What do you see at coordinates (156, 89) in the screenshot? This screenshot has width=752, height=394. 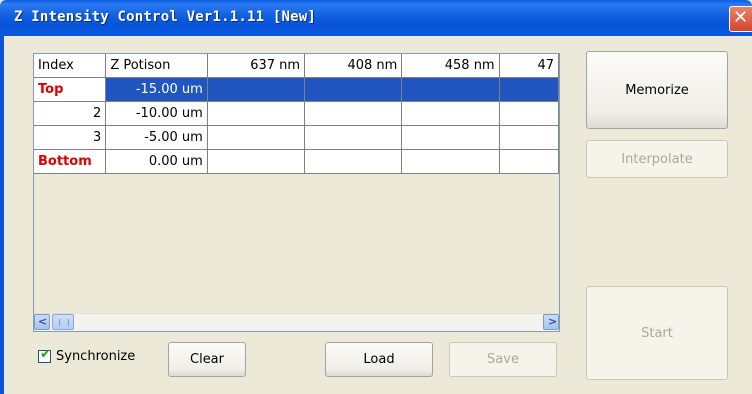 I see `row-z-position: -15.00 um` at bounding box center [156, 89].